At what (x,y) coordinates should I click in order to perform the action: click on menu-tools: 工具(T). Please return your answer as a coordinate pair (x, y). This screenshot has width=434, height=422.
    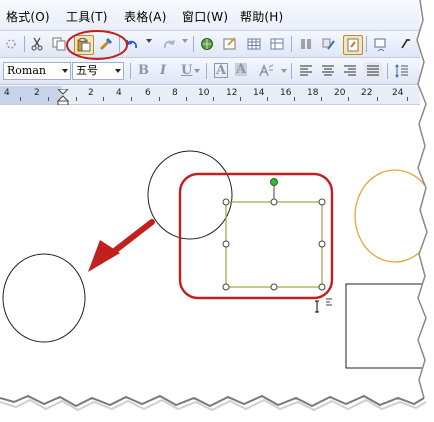
    Looking at the image, I should click on (87, 16).